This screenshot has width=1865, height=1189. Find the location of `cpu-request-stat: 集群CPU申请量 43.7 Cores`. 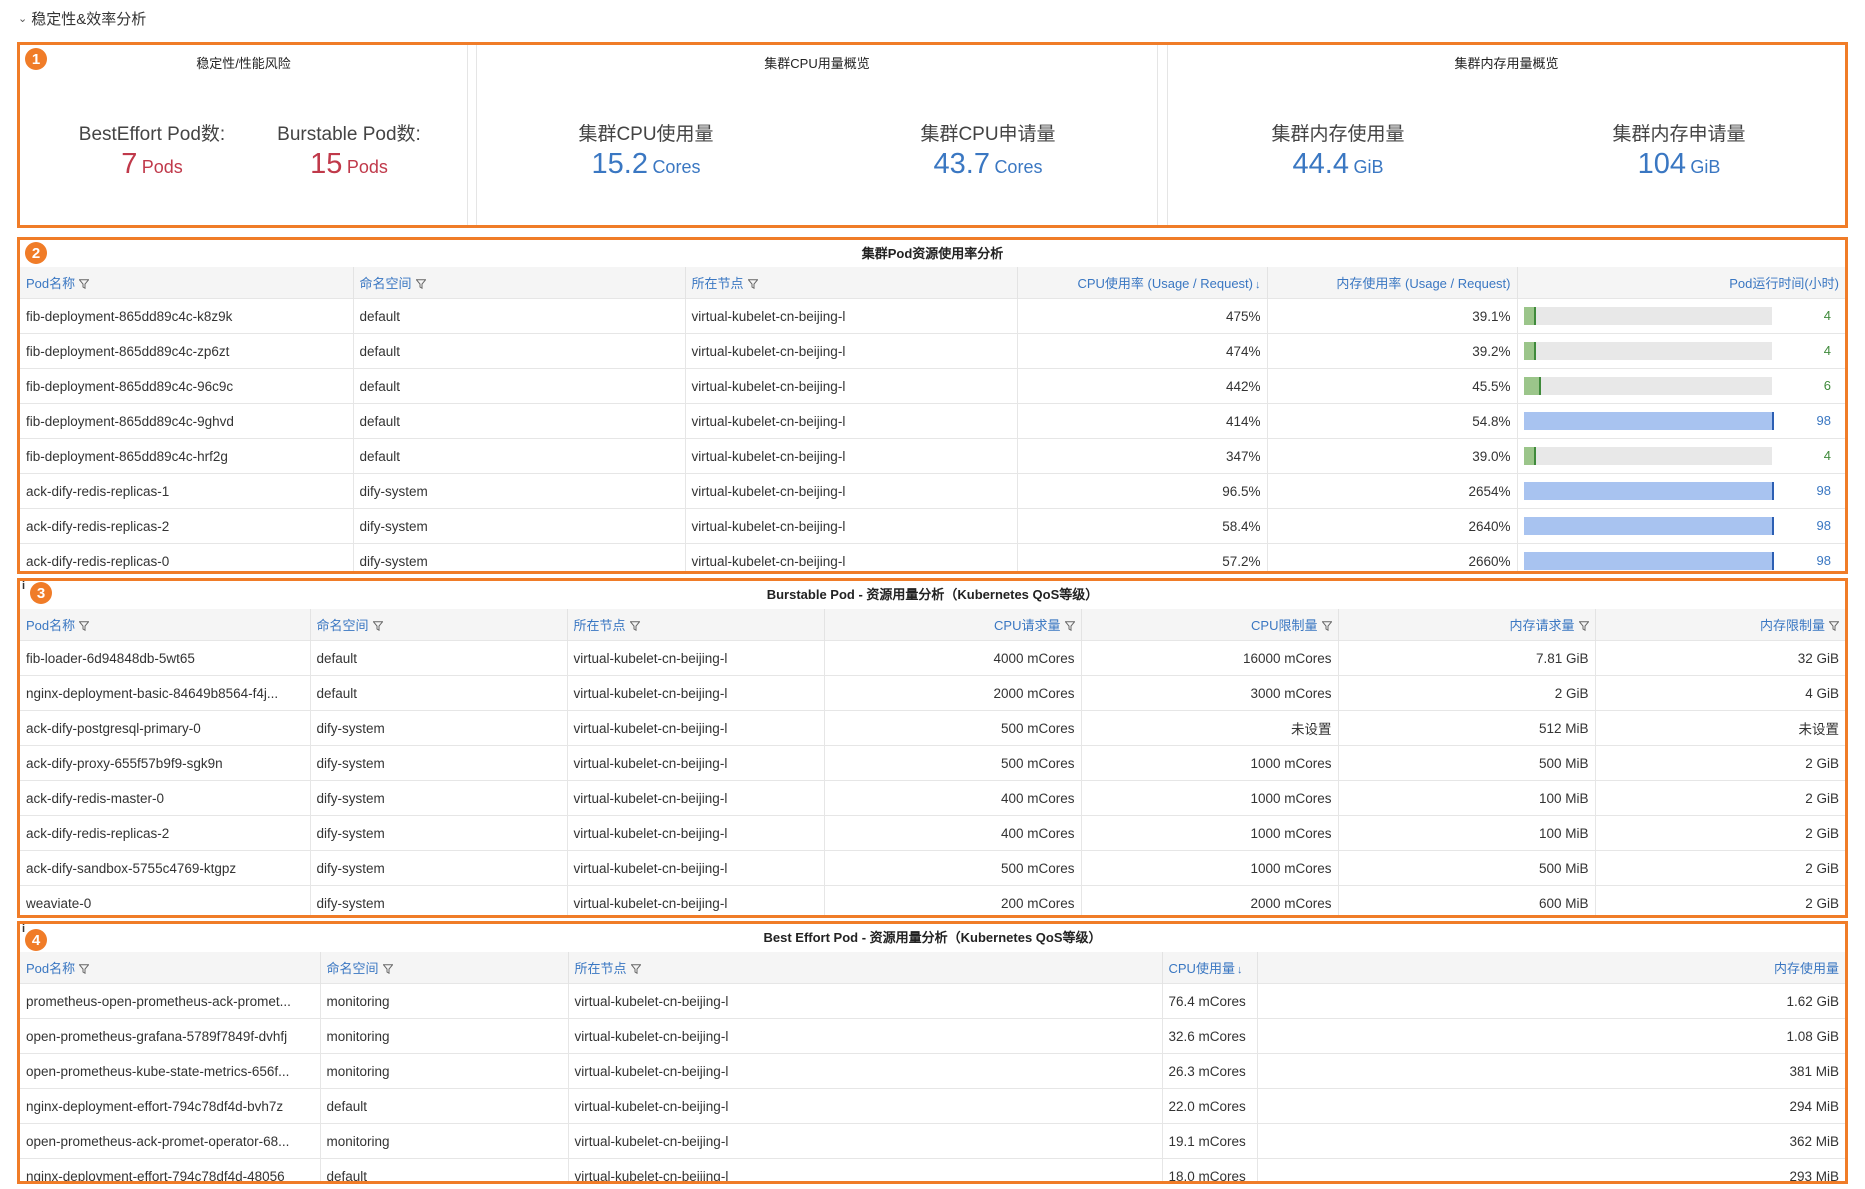

cpu-request-stat: 集群CPU申请量 43.7 Cores is located at coordinates (988, 150).